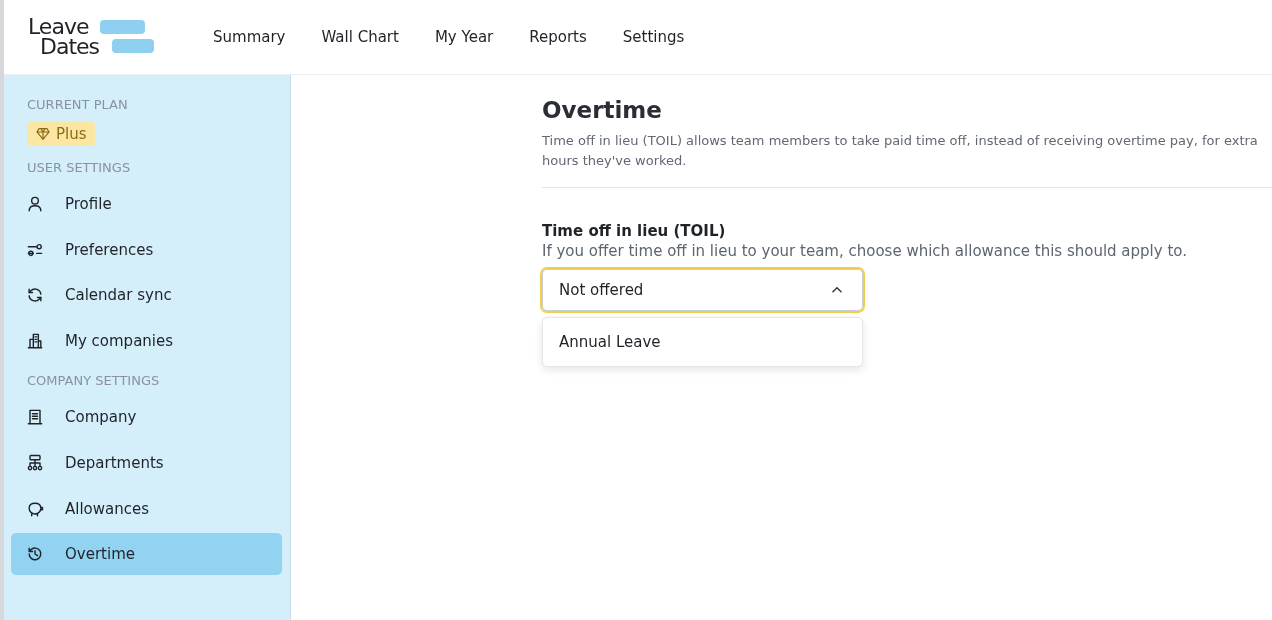 Image resolution: width=1272 pixels, height=620 pixels. I want to click on sidebar-item: Preferences, so click(146, 249).